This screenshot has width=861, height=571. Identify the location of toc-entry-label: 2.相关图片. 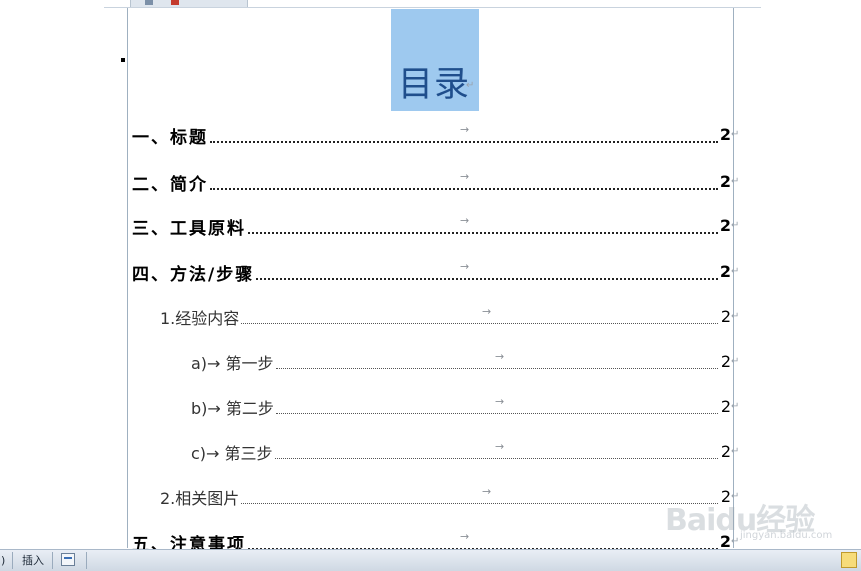
(200, 498).